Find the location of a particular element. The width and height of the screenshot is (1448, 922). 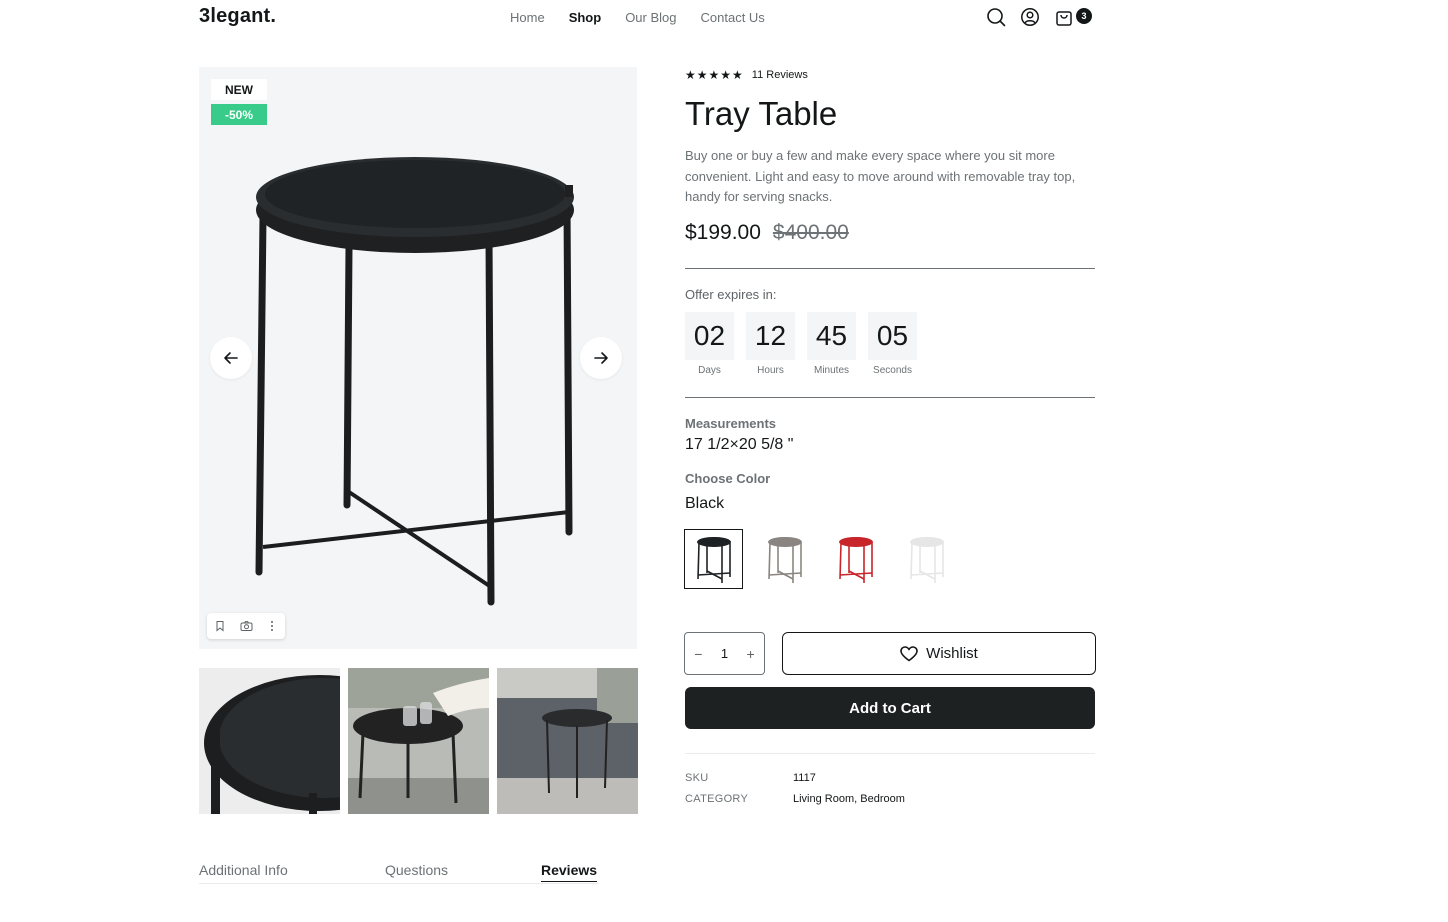

nav-our-blog: Our Blog is located at coordinates (650, 17).